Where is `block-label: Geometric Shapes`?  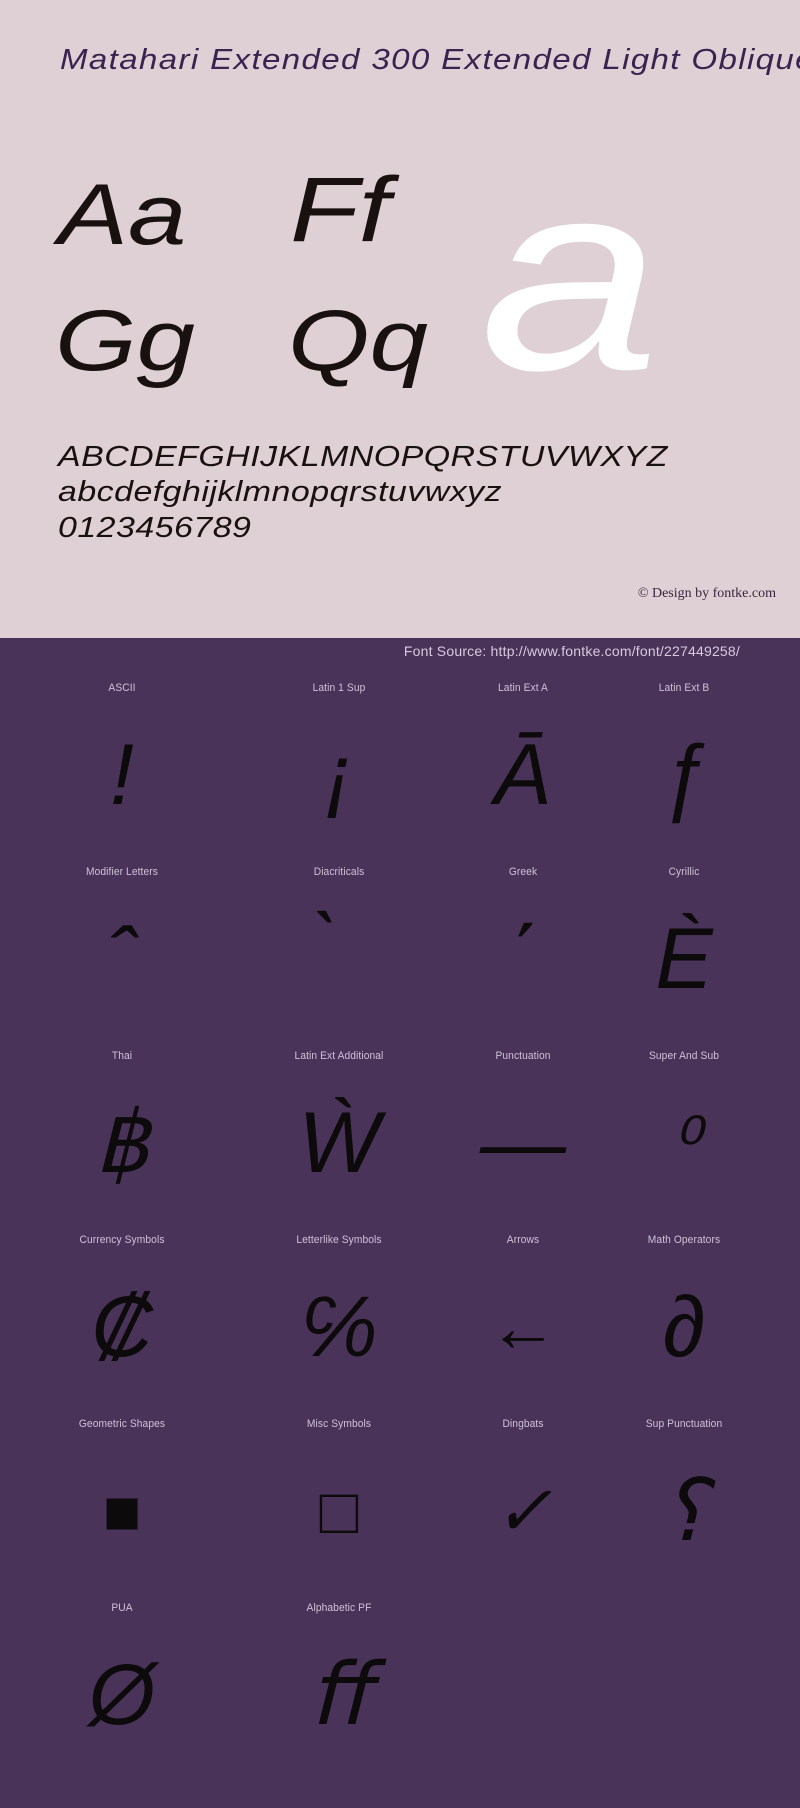
block-label: Geometric Shapes is located at coordinates (122, 1424).